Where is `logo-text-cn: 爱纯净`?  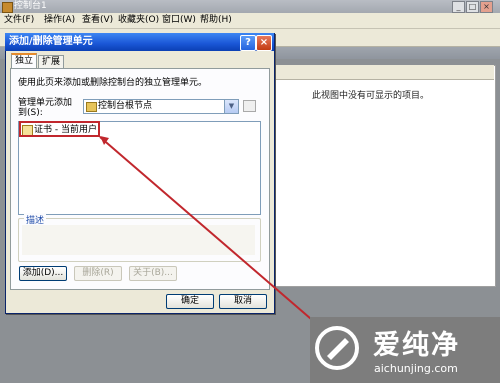
logo-text-cn: 爱纯净 is located at coordinates (416, 345).